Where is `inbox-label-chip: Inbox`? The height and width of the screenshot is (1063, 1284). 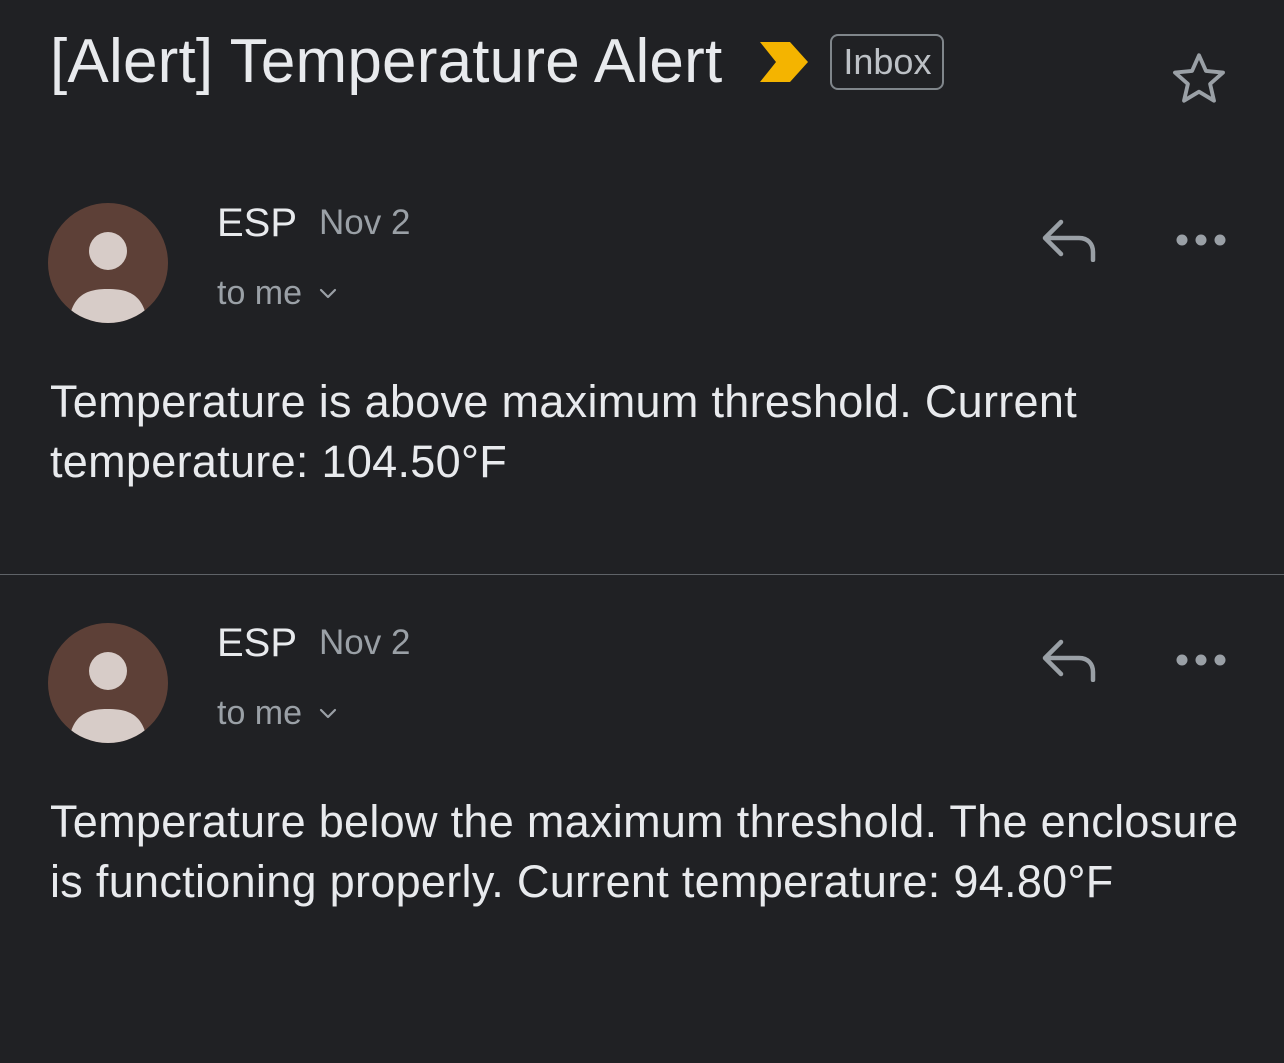 inbox-label-chip: Inbox is located at coordinates (887, 62).